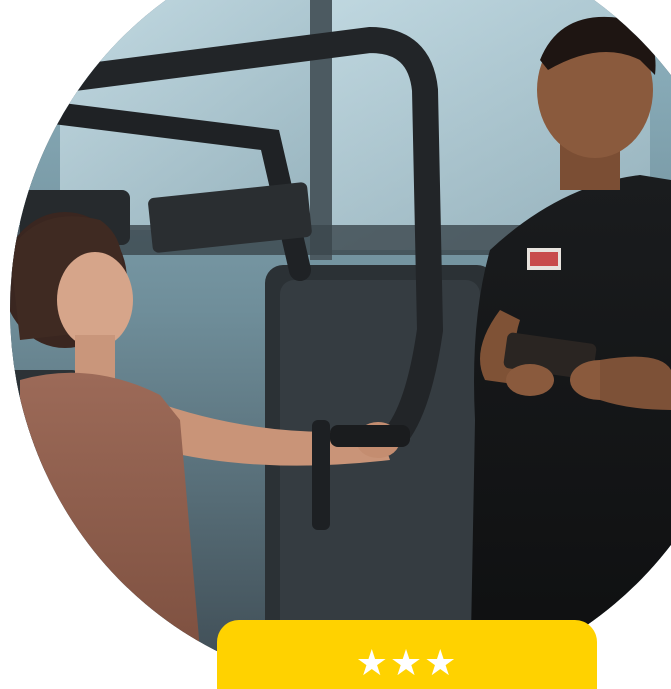 Image resolution: width=671 pixels, height=689 pixels. I want to click on star-rating: ★★★, so click(407, 664).